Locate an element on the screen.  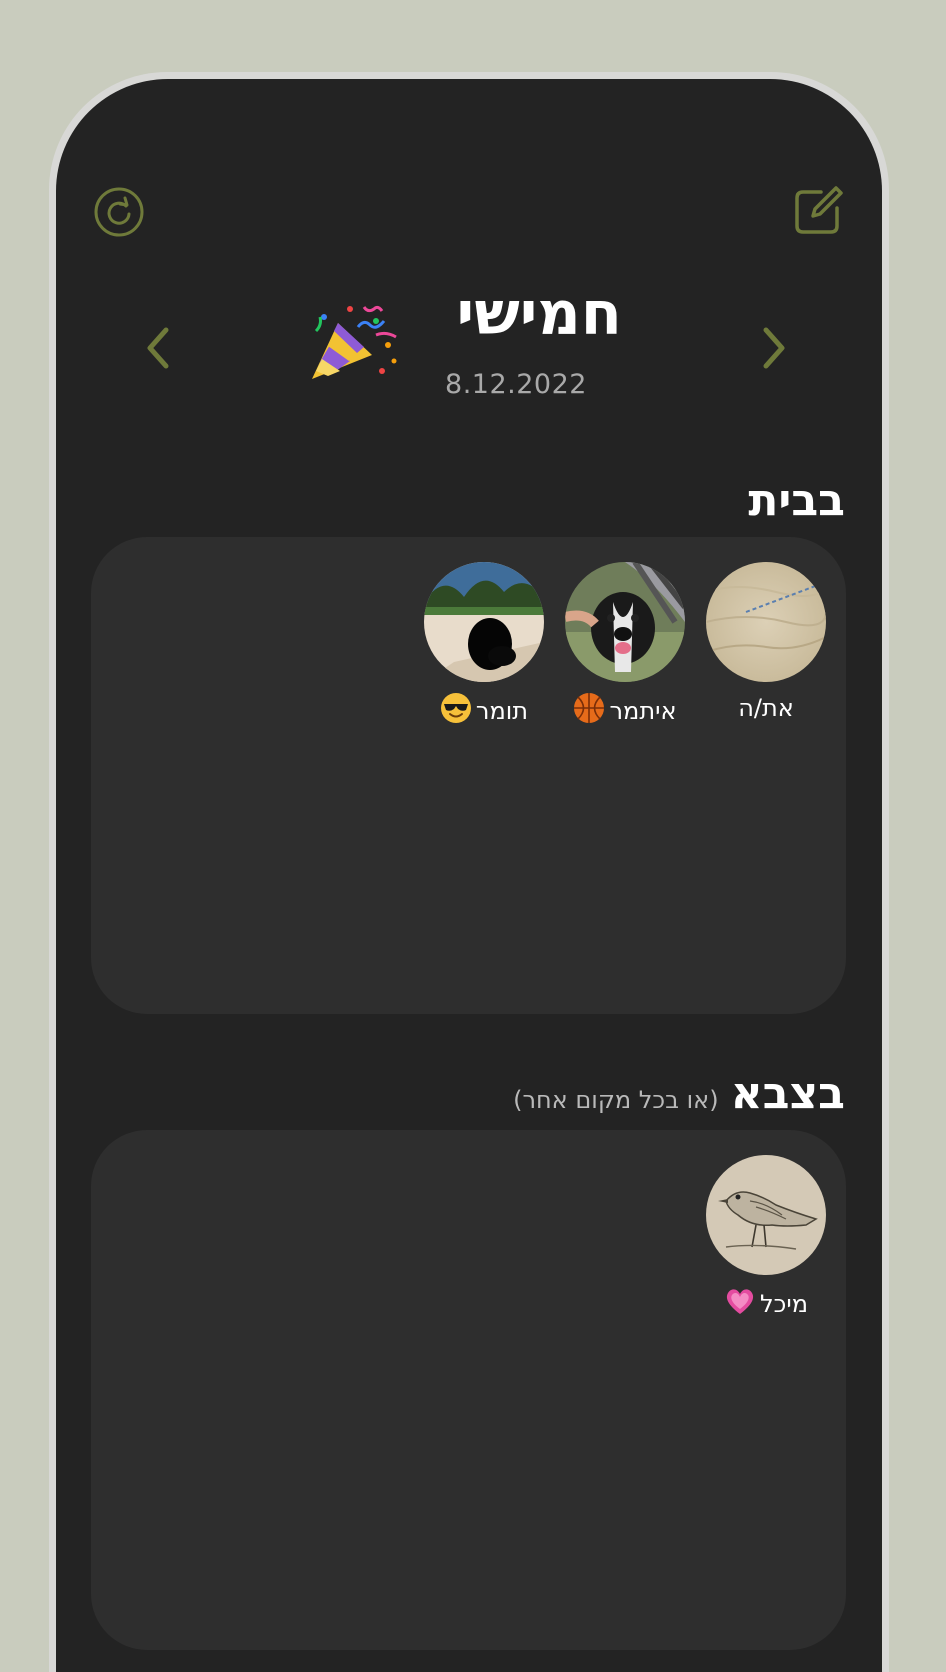
section-title-home: בבית is located at coordinates (796, 501).